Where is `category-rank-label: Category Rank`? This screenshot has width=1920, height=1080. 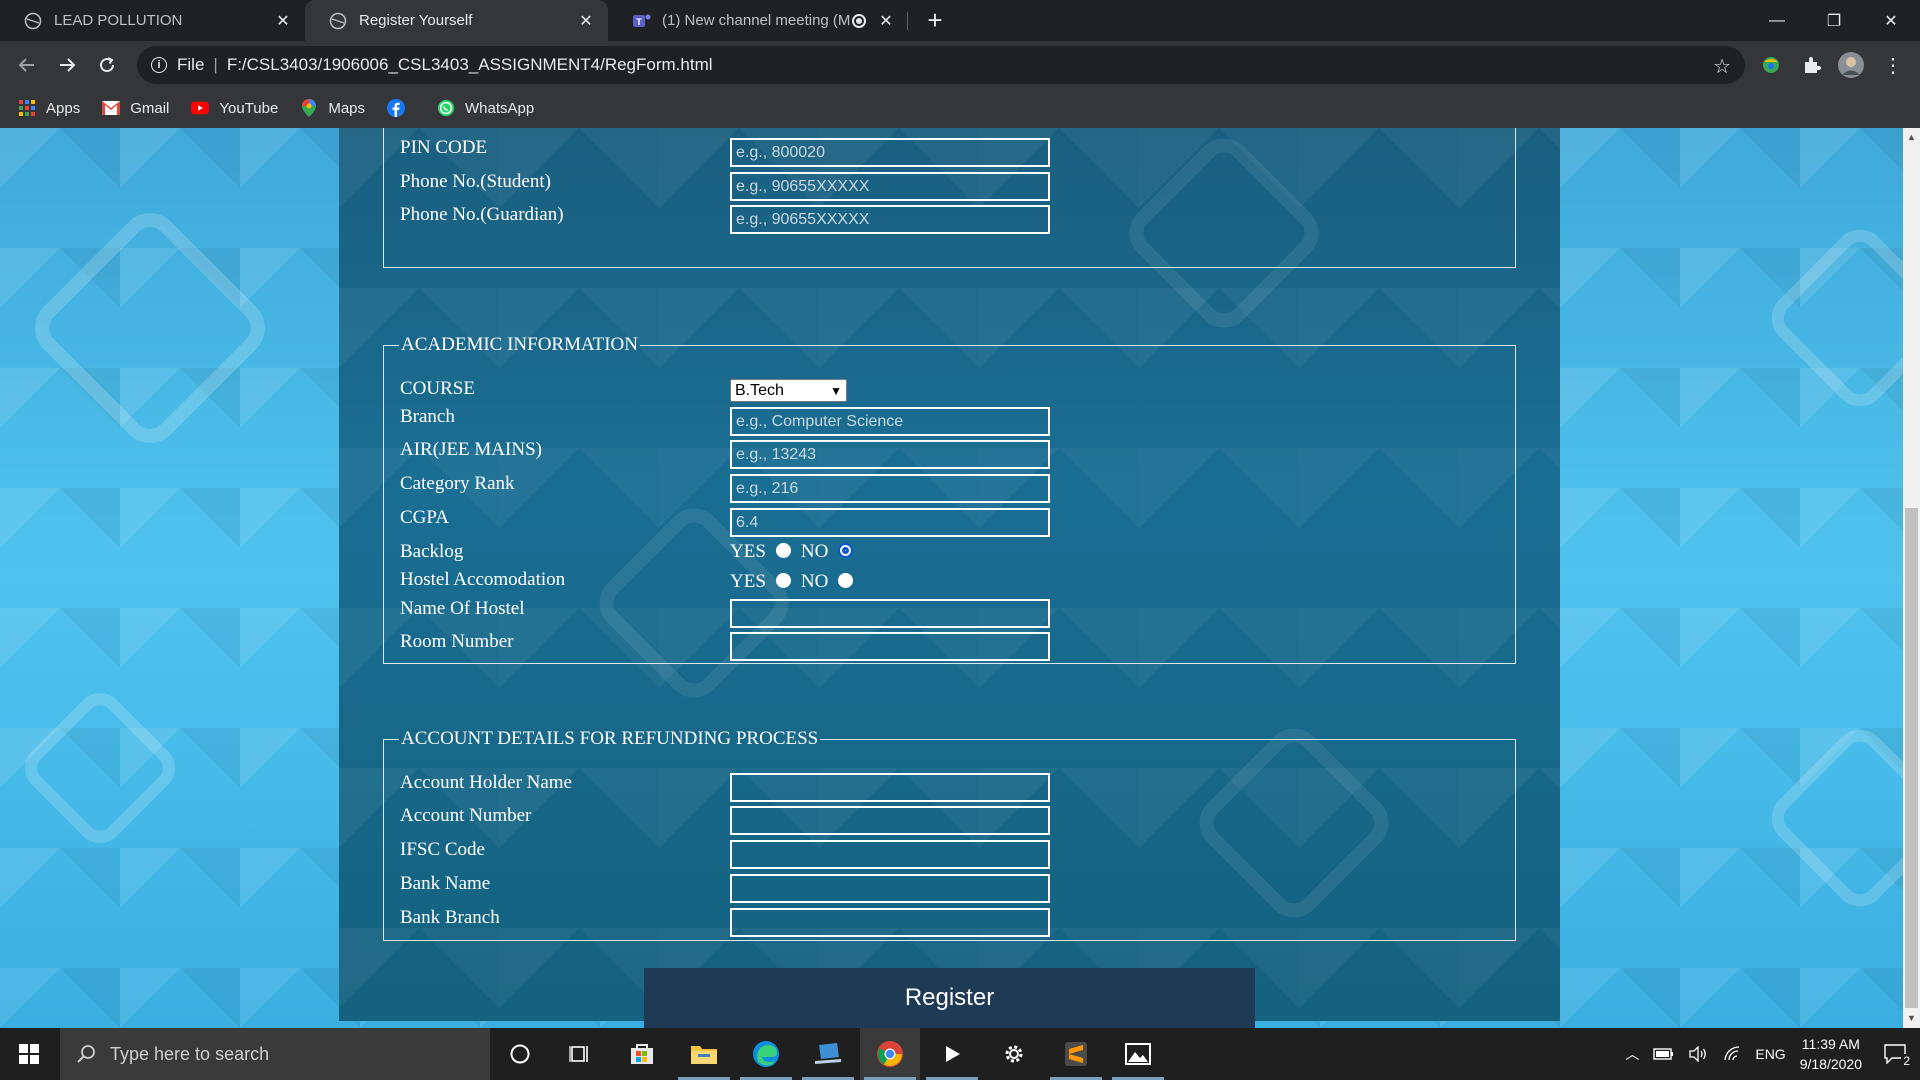 category-rank-label: Category Rank is located at coordinates (457, 483).